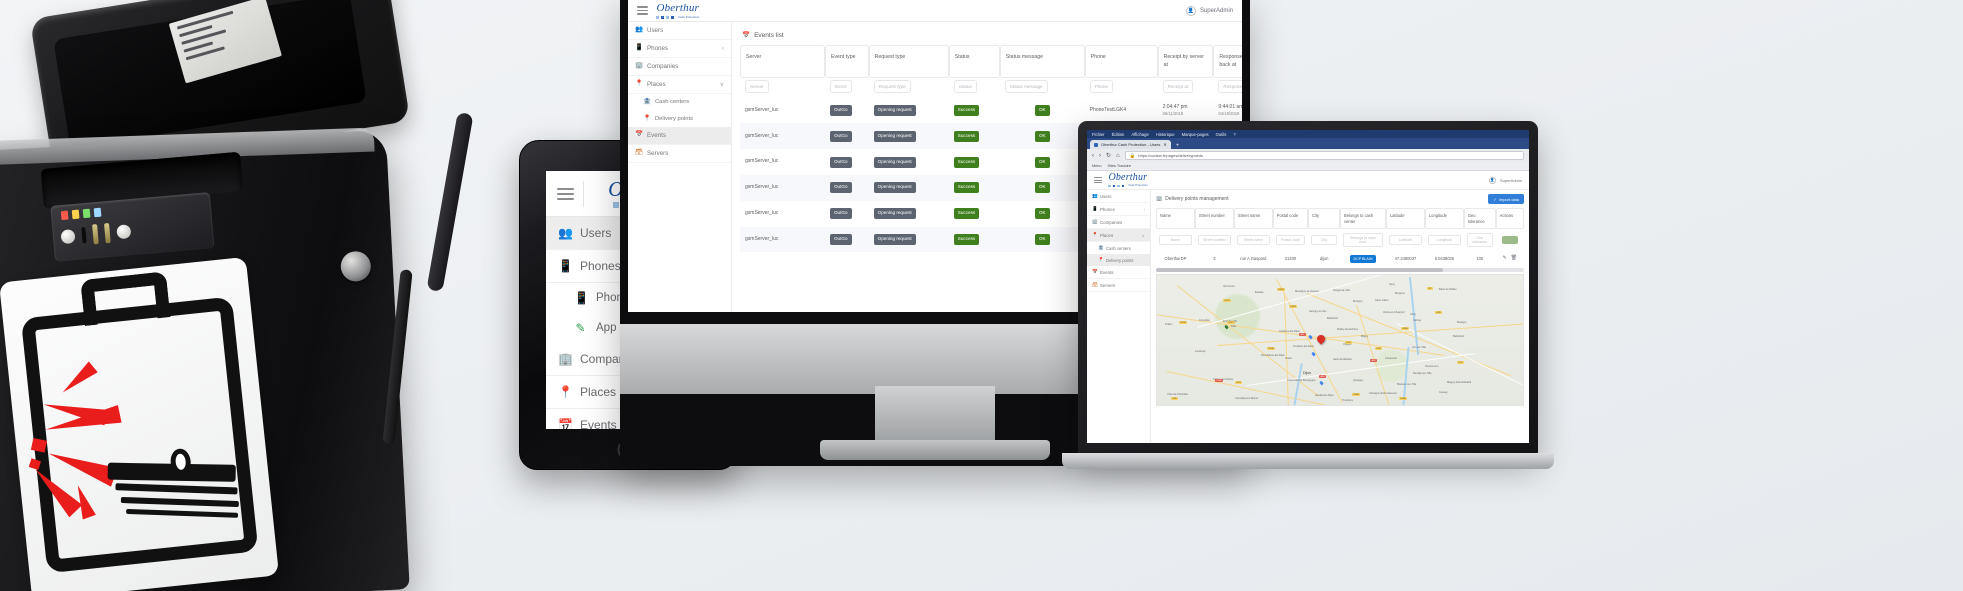 The height and width of the screenshot is (591, 1963). What do you see at coordinates (1214, 219) in the screenshot?
I see `column-header-street-number: Street number` at bounding box center [1214, 219].